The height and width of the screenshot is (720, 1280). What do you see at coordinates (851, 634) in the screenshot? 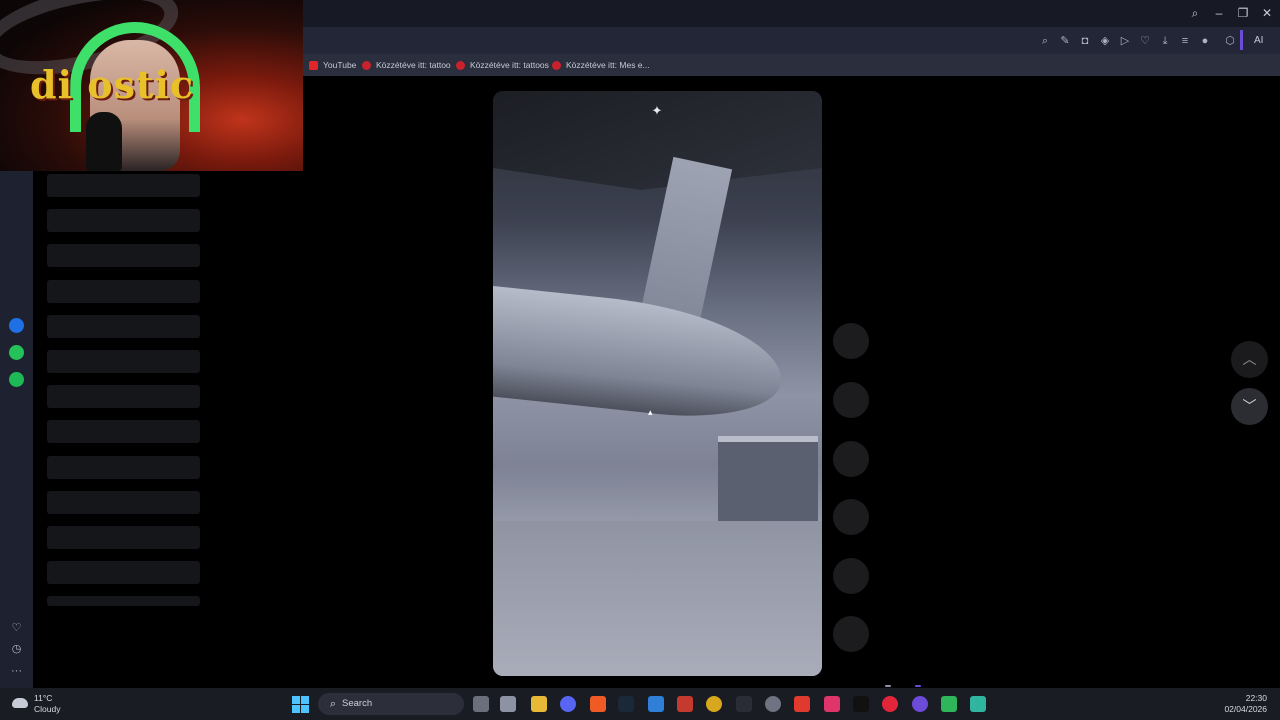
I see `more-button` at bounding box center [851, 634].